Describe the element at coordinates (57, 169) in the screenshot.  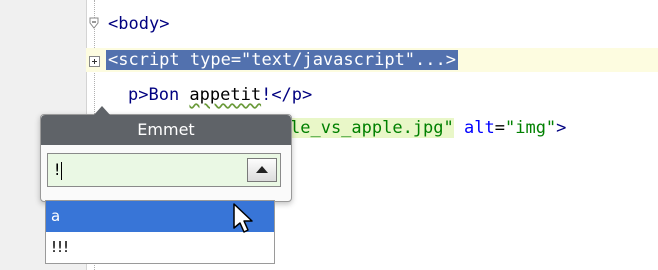
I see `abbreviation-value: !` at that location.